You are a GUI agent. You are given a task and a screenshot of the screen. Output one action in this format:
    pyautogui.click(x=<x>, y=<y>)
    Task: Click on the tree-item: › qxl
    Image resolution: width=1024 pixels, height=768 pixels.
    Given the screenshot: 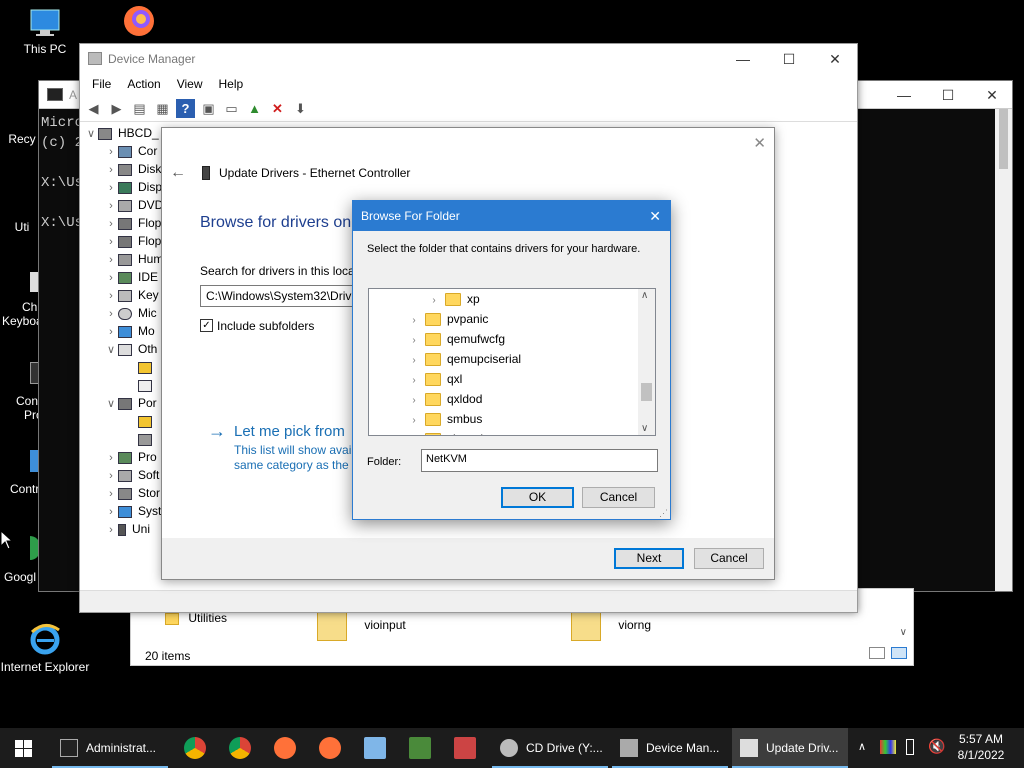 What is the action you would take?
    pyautogui.click(x=434, y=379)
    